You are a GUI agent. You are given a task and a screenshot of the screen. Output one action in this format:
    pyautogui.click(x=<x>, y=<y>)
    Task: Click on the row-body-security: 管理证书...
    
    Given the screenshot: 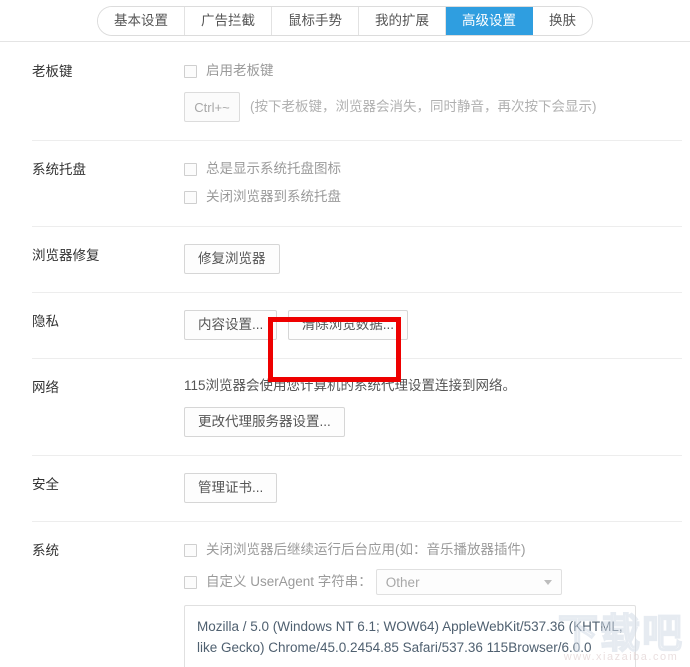 What is the action you would take?
    pyautogui.click(x=433, y=488)
    